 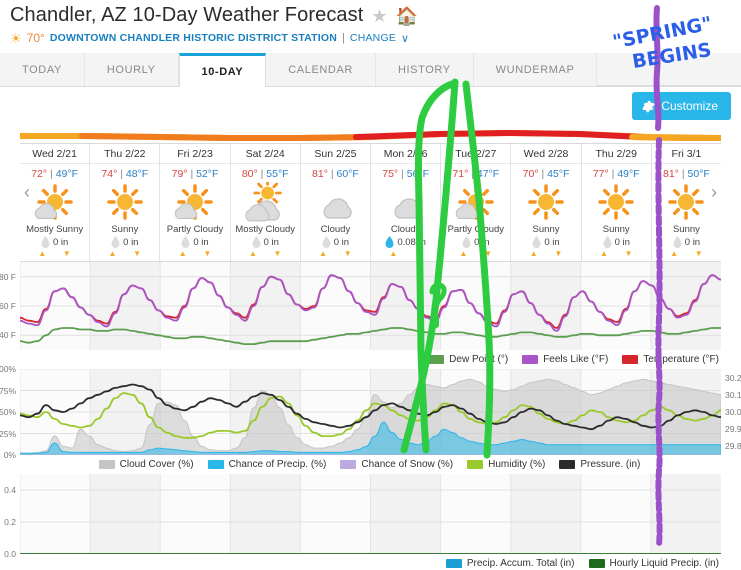 What do you see at coordinates (42, 69) in the screenshot?
I see `tab-today: TODAY` at bounding box center [42, 69].